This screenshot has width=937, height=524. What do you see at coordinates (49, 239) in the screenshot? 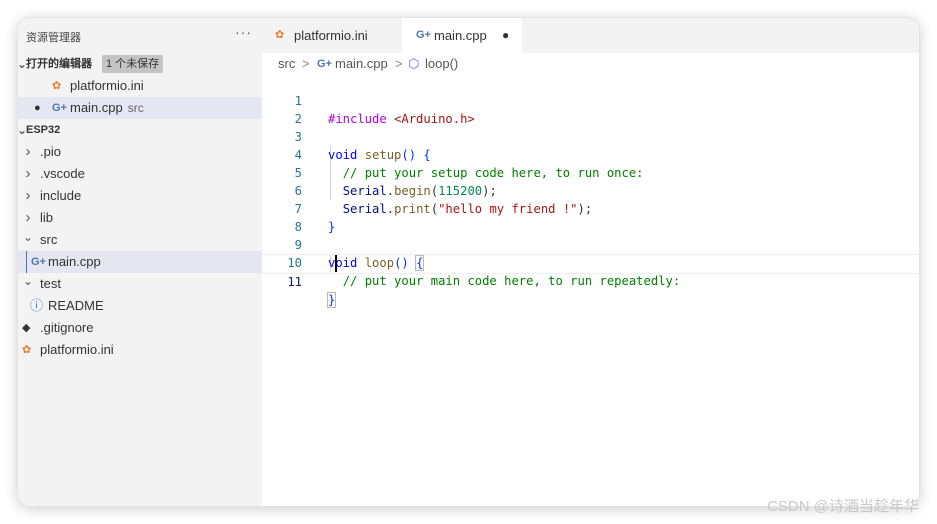
I see `tree-label: src` at bounding box center [49, 239].